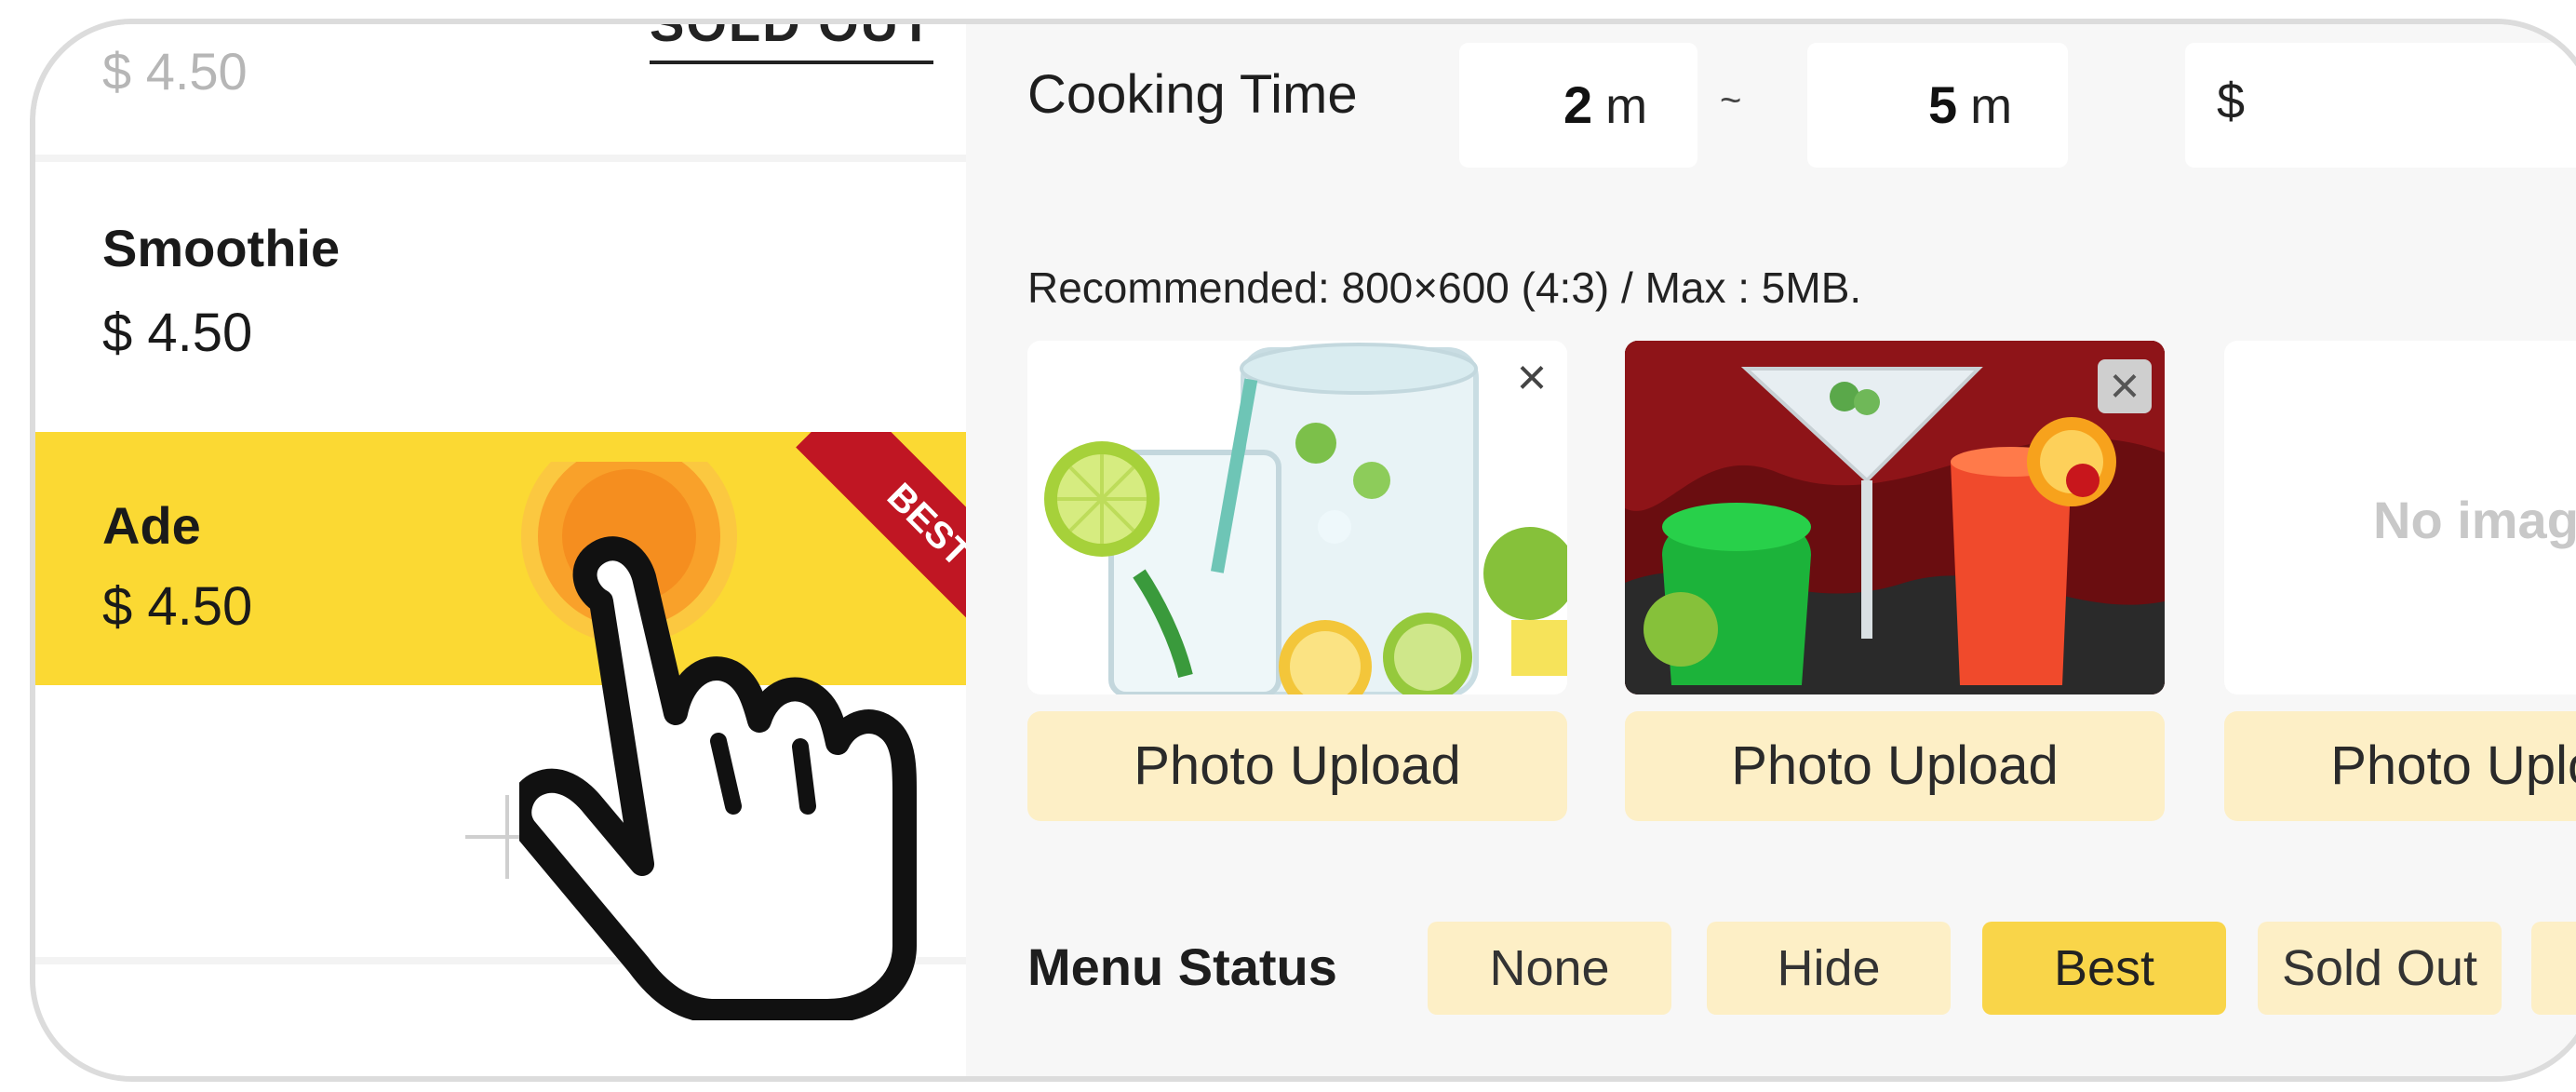 This screenshot has width=2576, height=1092. Describe the element at coordinates (1549, 969) in the screenshot. I see `status-option-none: None` at that location.